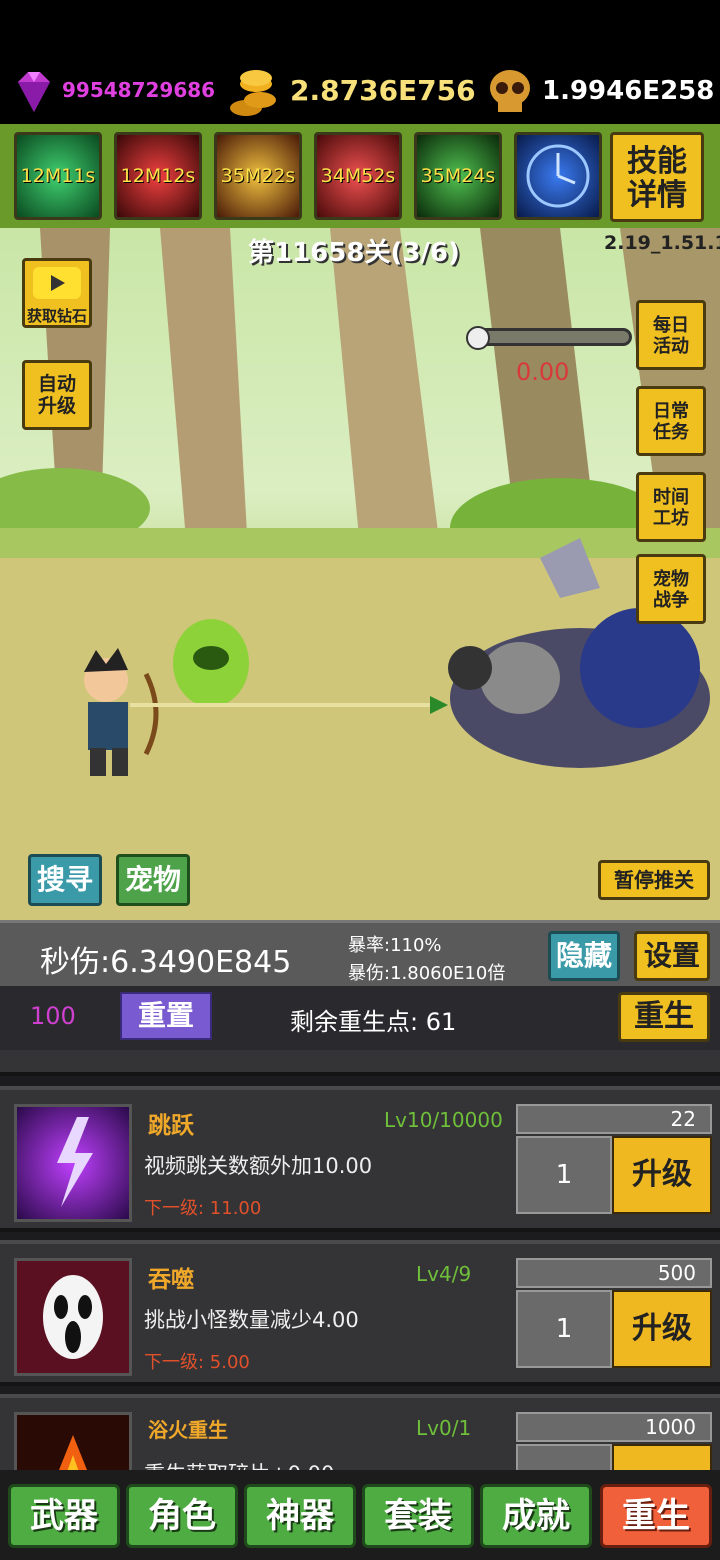 This screenshot has width=720, height=1560. Describe the element at coordinates (656, 1516) in the screenshot. I see `tab-rebirth: 重生` at that location.